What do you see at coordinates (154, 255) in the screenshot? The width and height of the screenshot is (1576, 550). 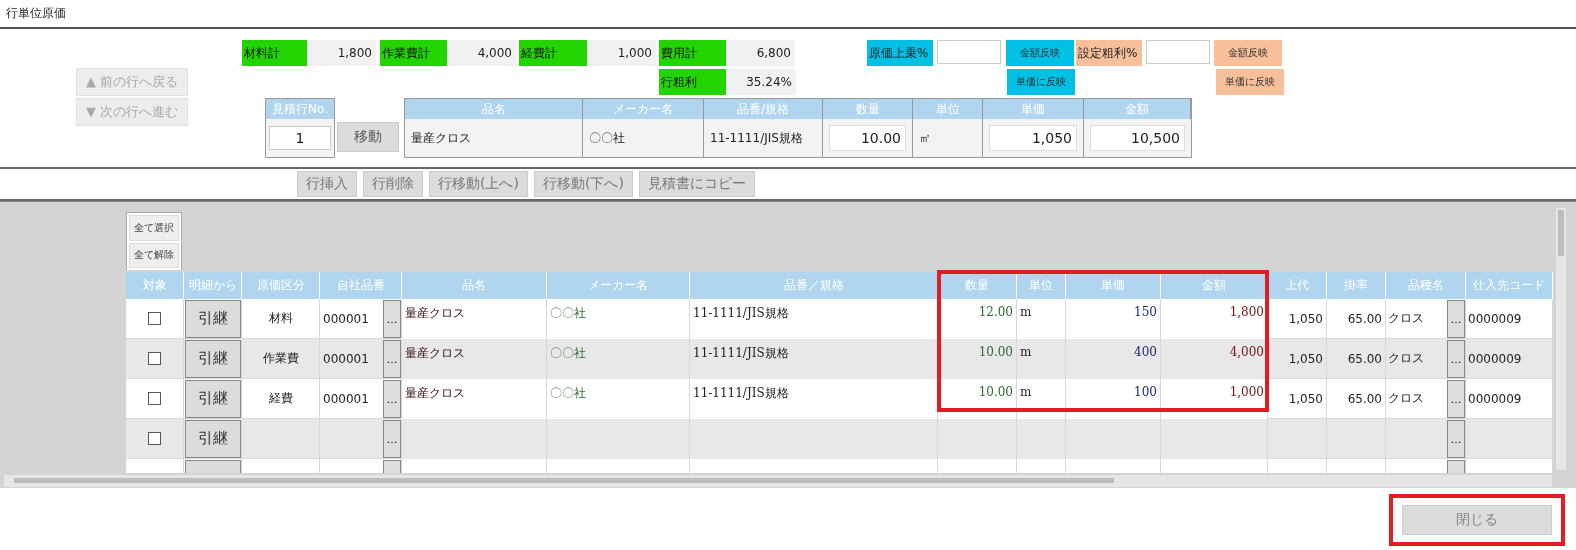 I see `deselect-all-button: 全て解除` at bounding box center [154, 255].